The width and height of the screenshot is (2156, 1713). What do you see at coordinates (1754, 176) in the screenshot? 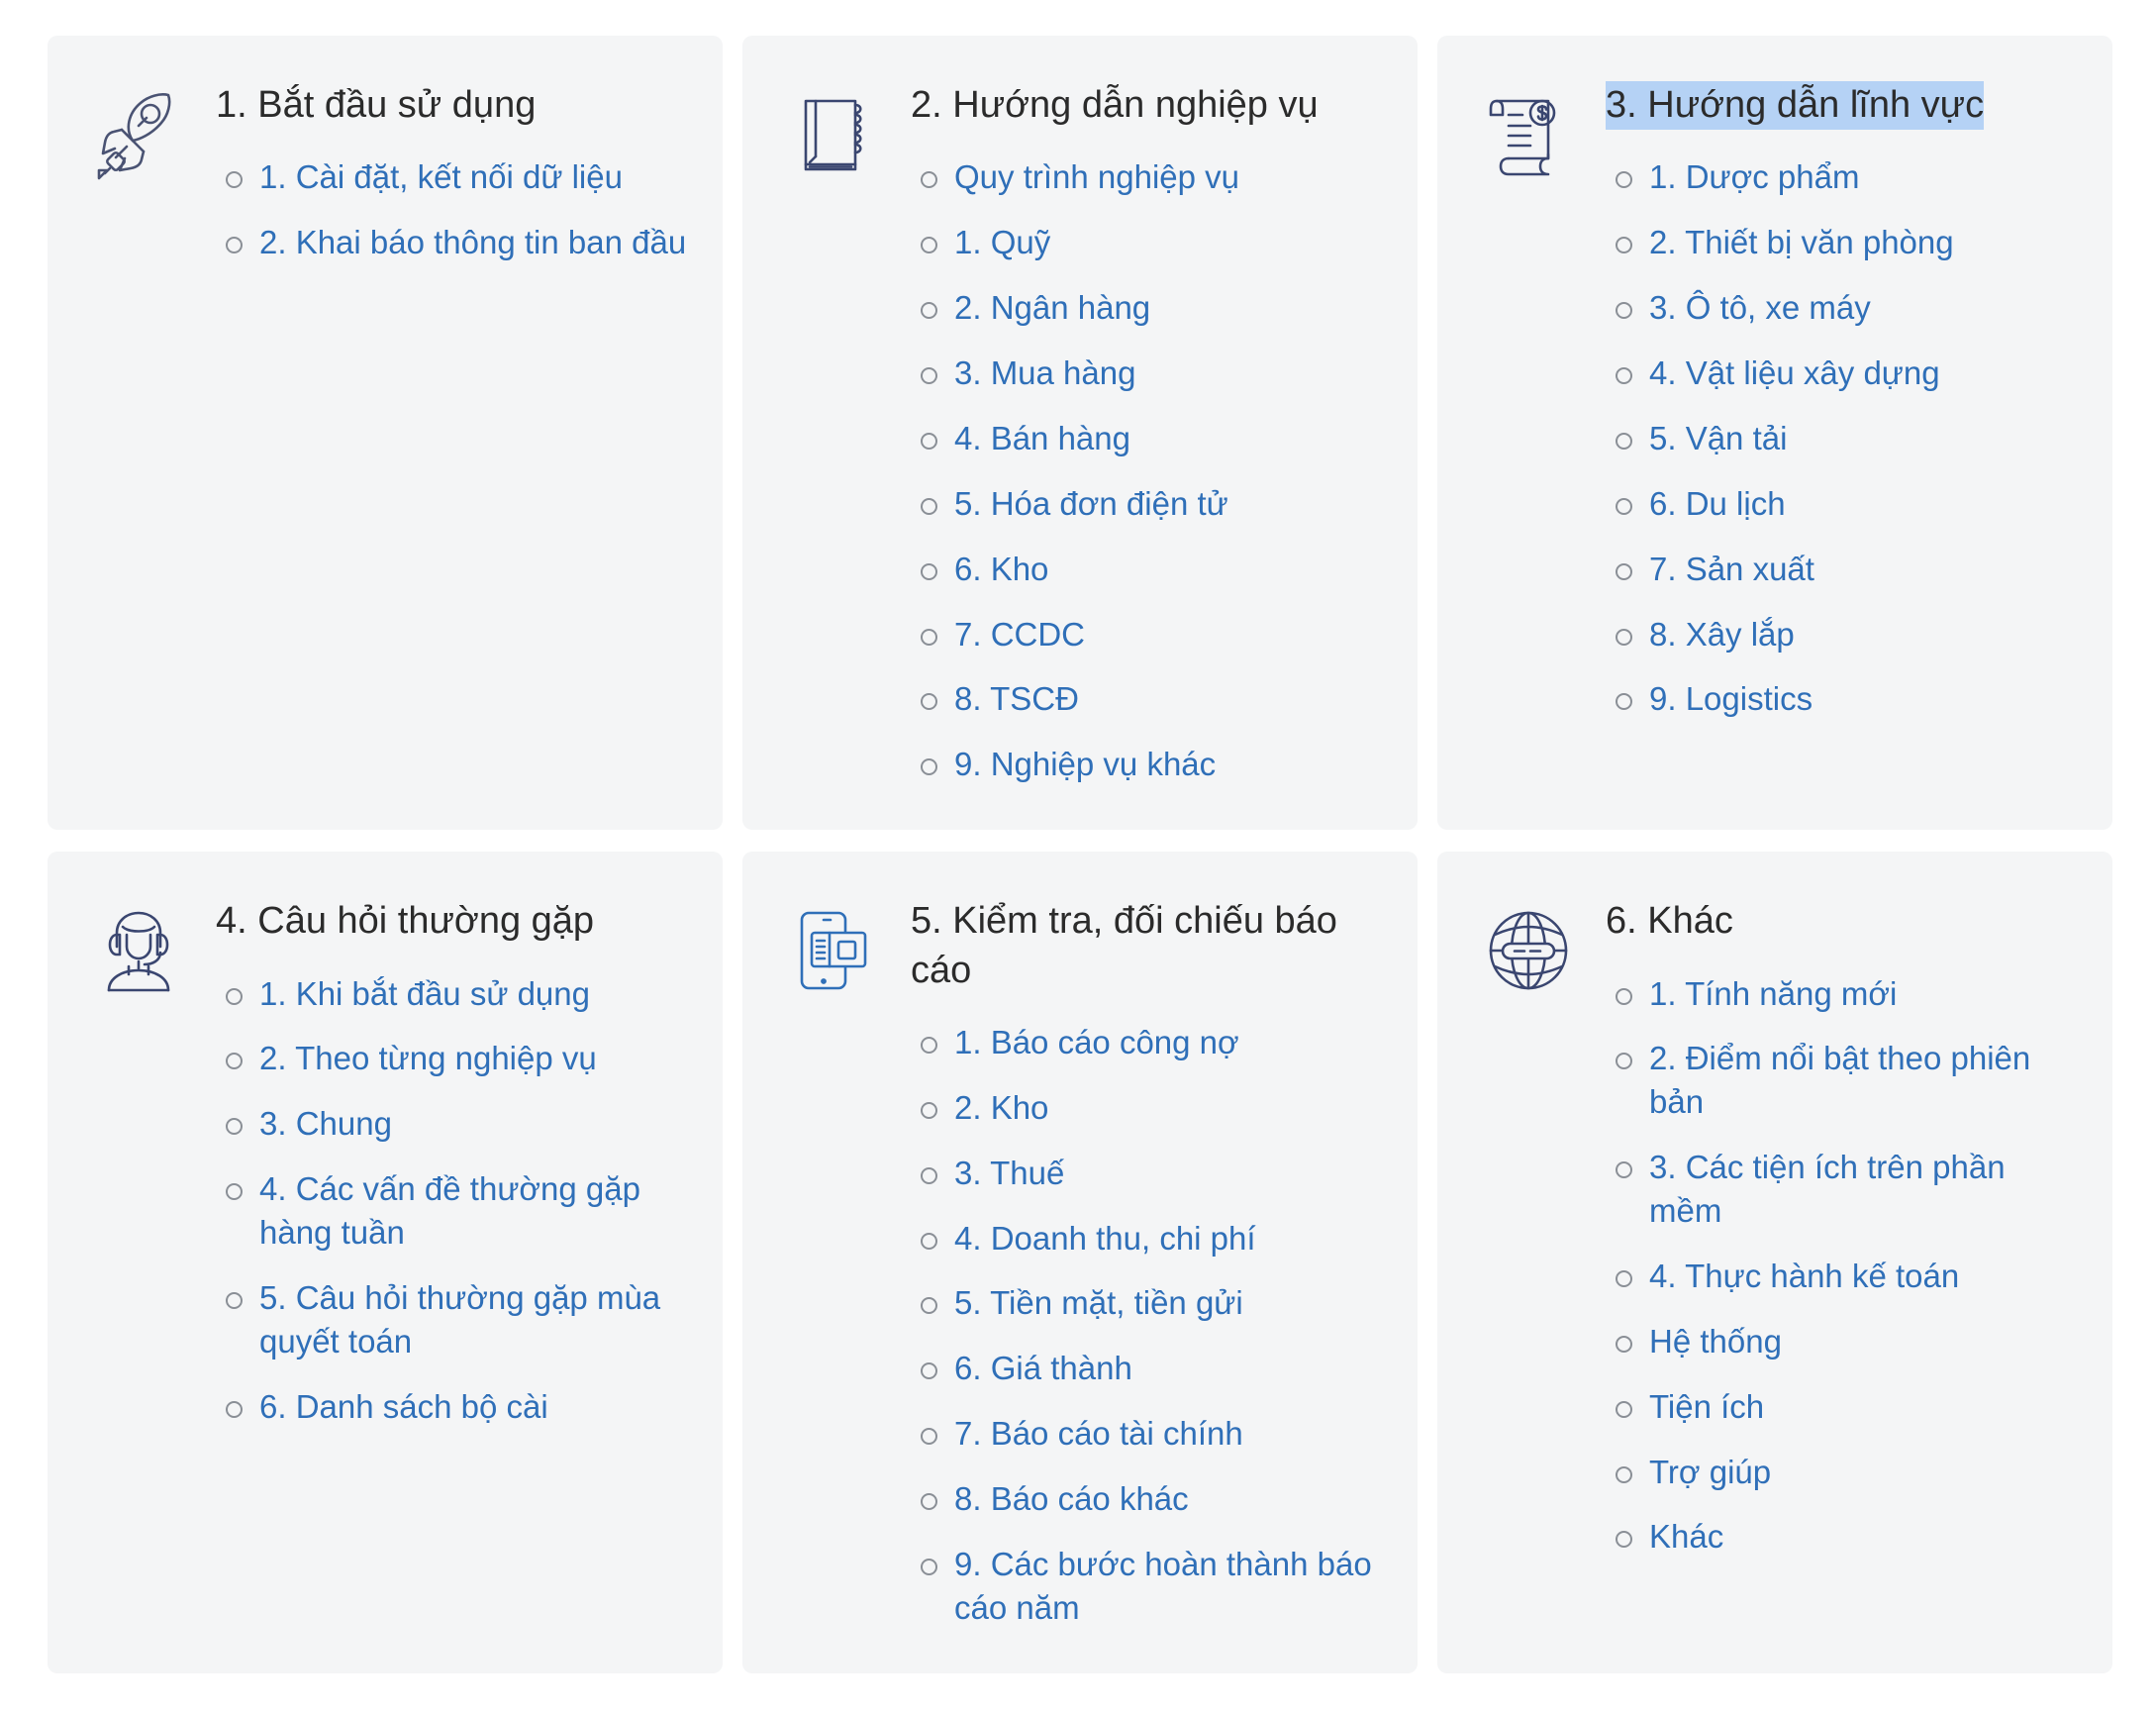
I see `card-link: 1. Dược phẩm` at bounding box center [1754, 176].